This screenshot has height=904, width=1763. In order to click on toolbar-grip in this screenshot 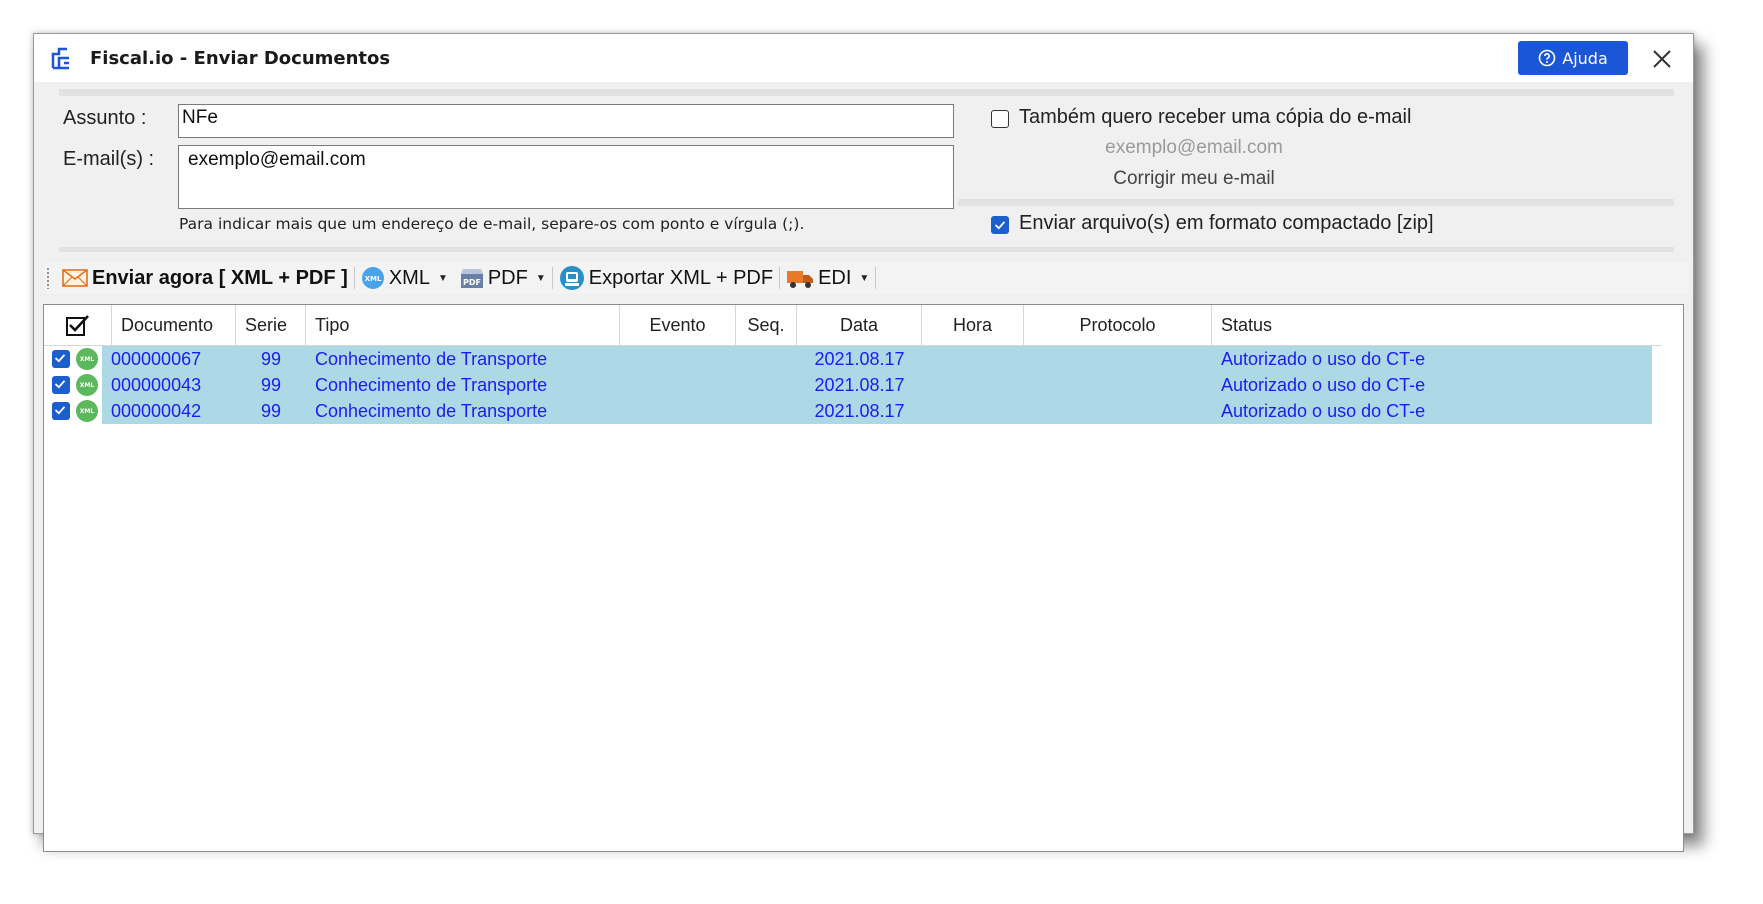, I will do `click(48, 278)`.